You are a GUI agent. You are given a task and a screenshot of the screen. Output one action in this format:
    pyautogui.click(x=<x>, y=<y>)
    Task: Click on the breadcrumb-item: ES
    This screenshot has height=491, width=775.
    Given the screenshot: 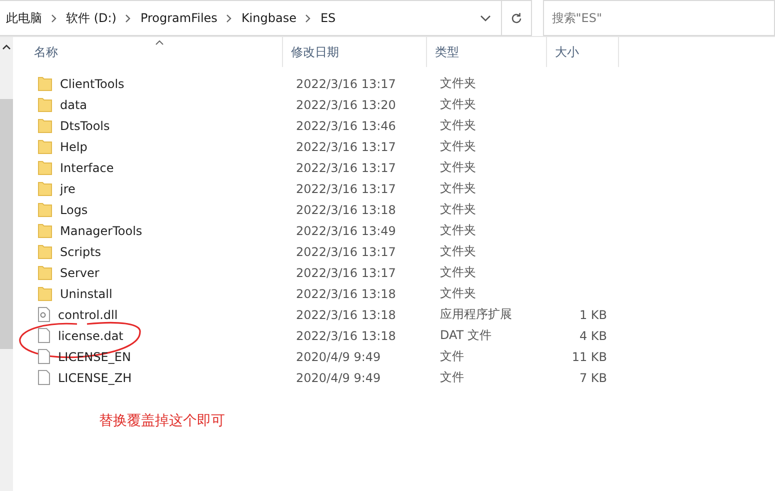 What is the action you would take?
    pyautogui.click(x=328, y=18)
    